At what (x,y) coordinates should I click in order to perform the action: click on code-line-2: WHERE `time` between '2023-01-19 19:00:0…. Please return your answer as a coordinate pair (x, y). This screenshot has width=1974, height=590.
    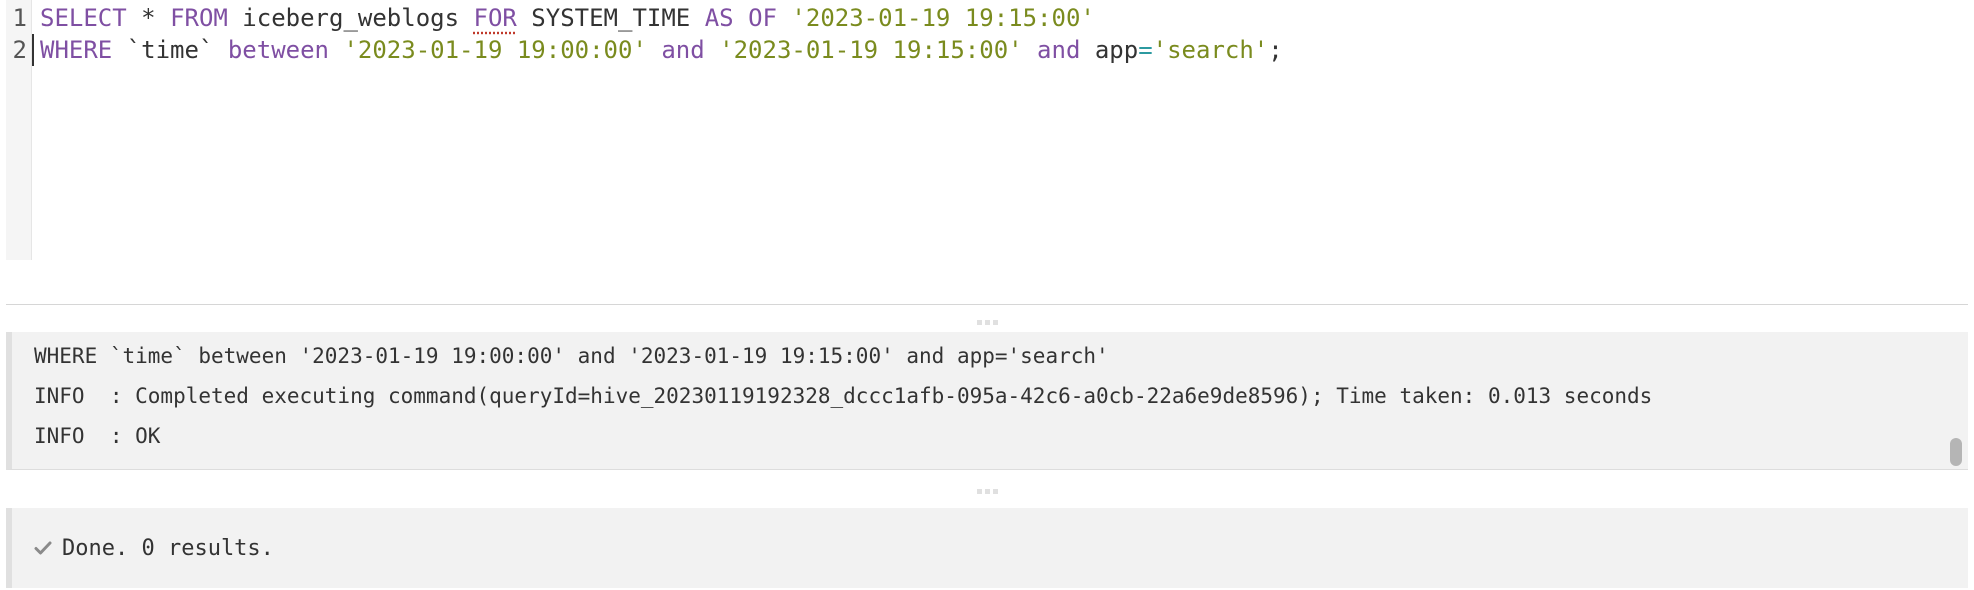
    Looking at the image, I should click on (1000, 50).